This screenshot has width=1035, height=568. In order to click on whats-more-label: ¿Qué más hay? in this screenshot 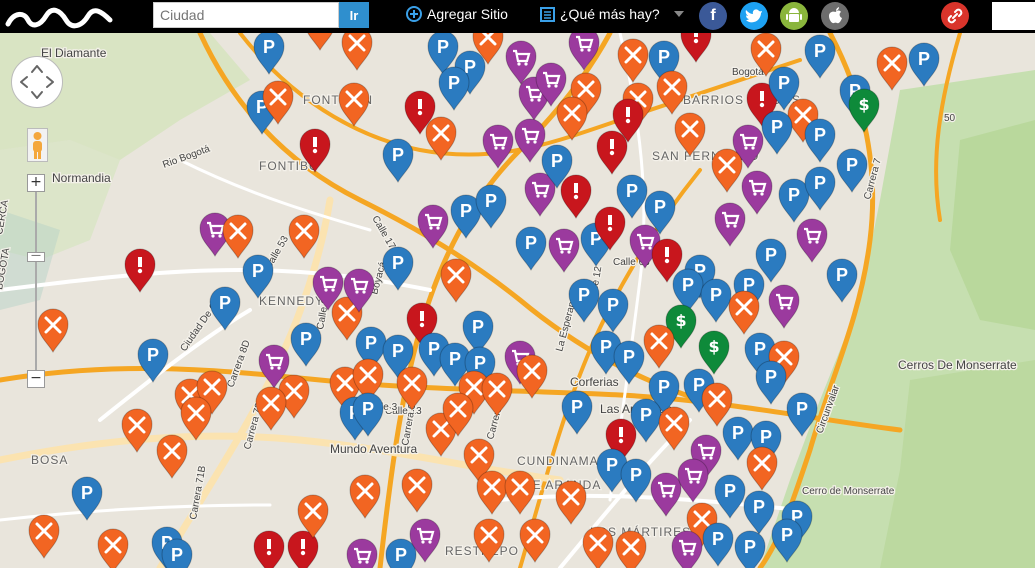, I will do `click(610, 14)`.